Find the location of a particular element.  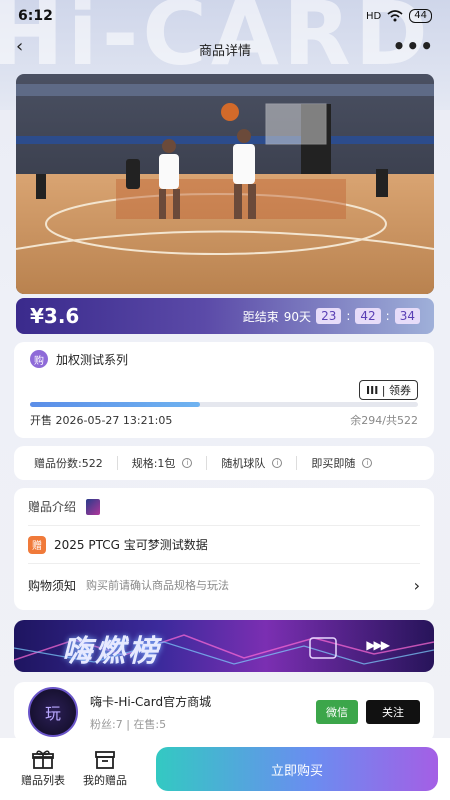

shop-info: 嗨卡-Hi-Card官方商城 粉丝:7 | 在售:5 is located at coordinates (150, 712).